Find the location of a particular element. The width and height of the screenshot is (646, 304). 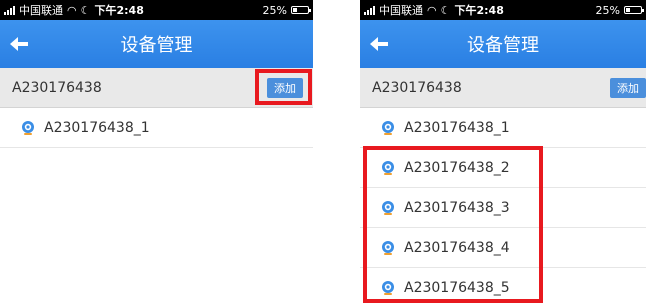

device-list: A230176438_1 is located at coordinates (156, 128).